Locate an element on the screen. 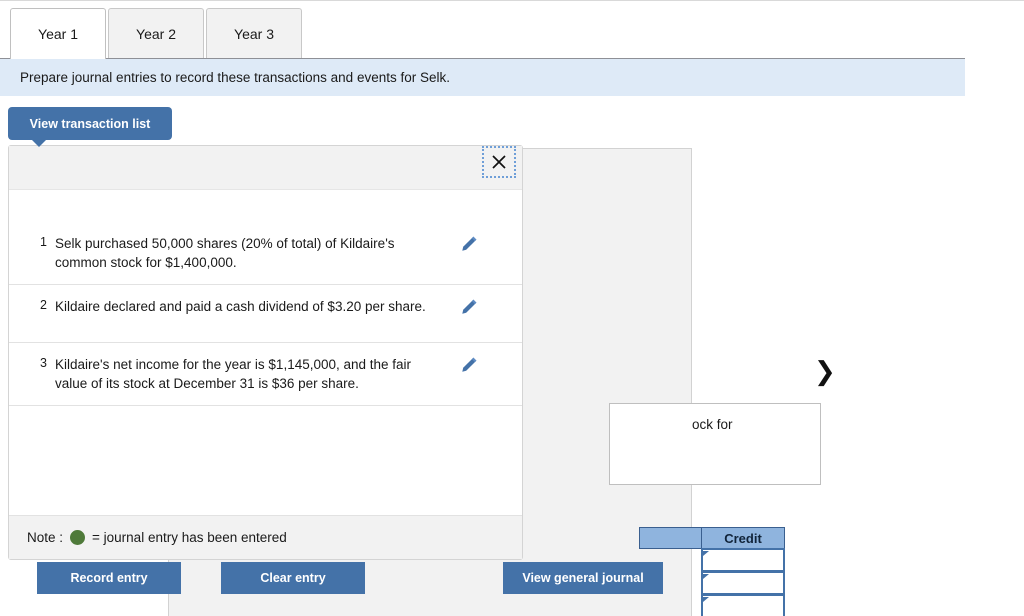 This screenshot has width=1024, height=616. note-prefix-label: Note : is located at coordinates (45, 537).